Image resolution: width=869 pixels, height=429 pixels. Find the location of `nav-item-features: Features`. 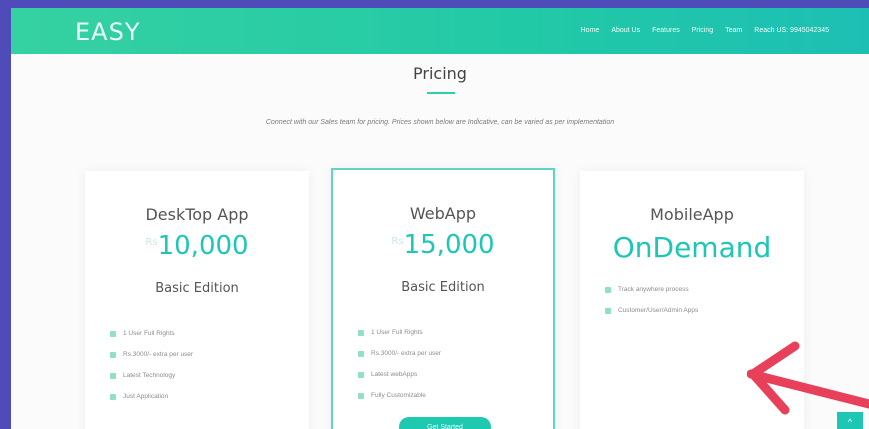

nav-item-features: Features is located at coordinates (666, 30).